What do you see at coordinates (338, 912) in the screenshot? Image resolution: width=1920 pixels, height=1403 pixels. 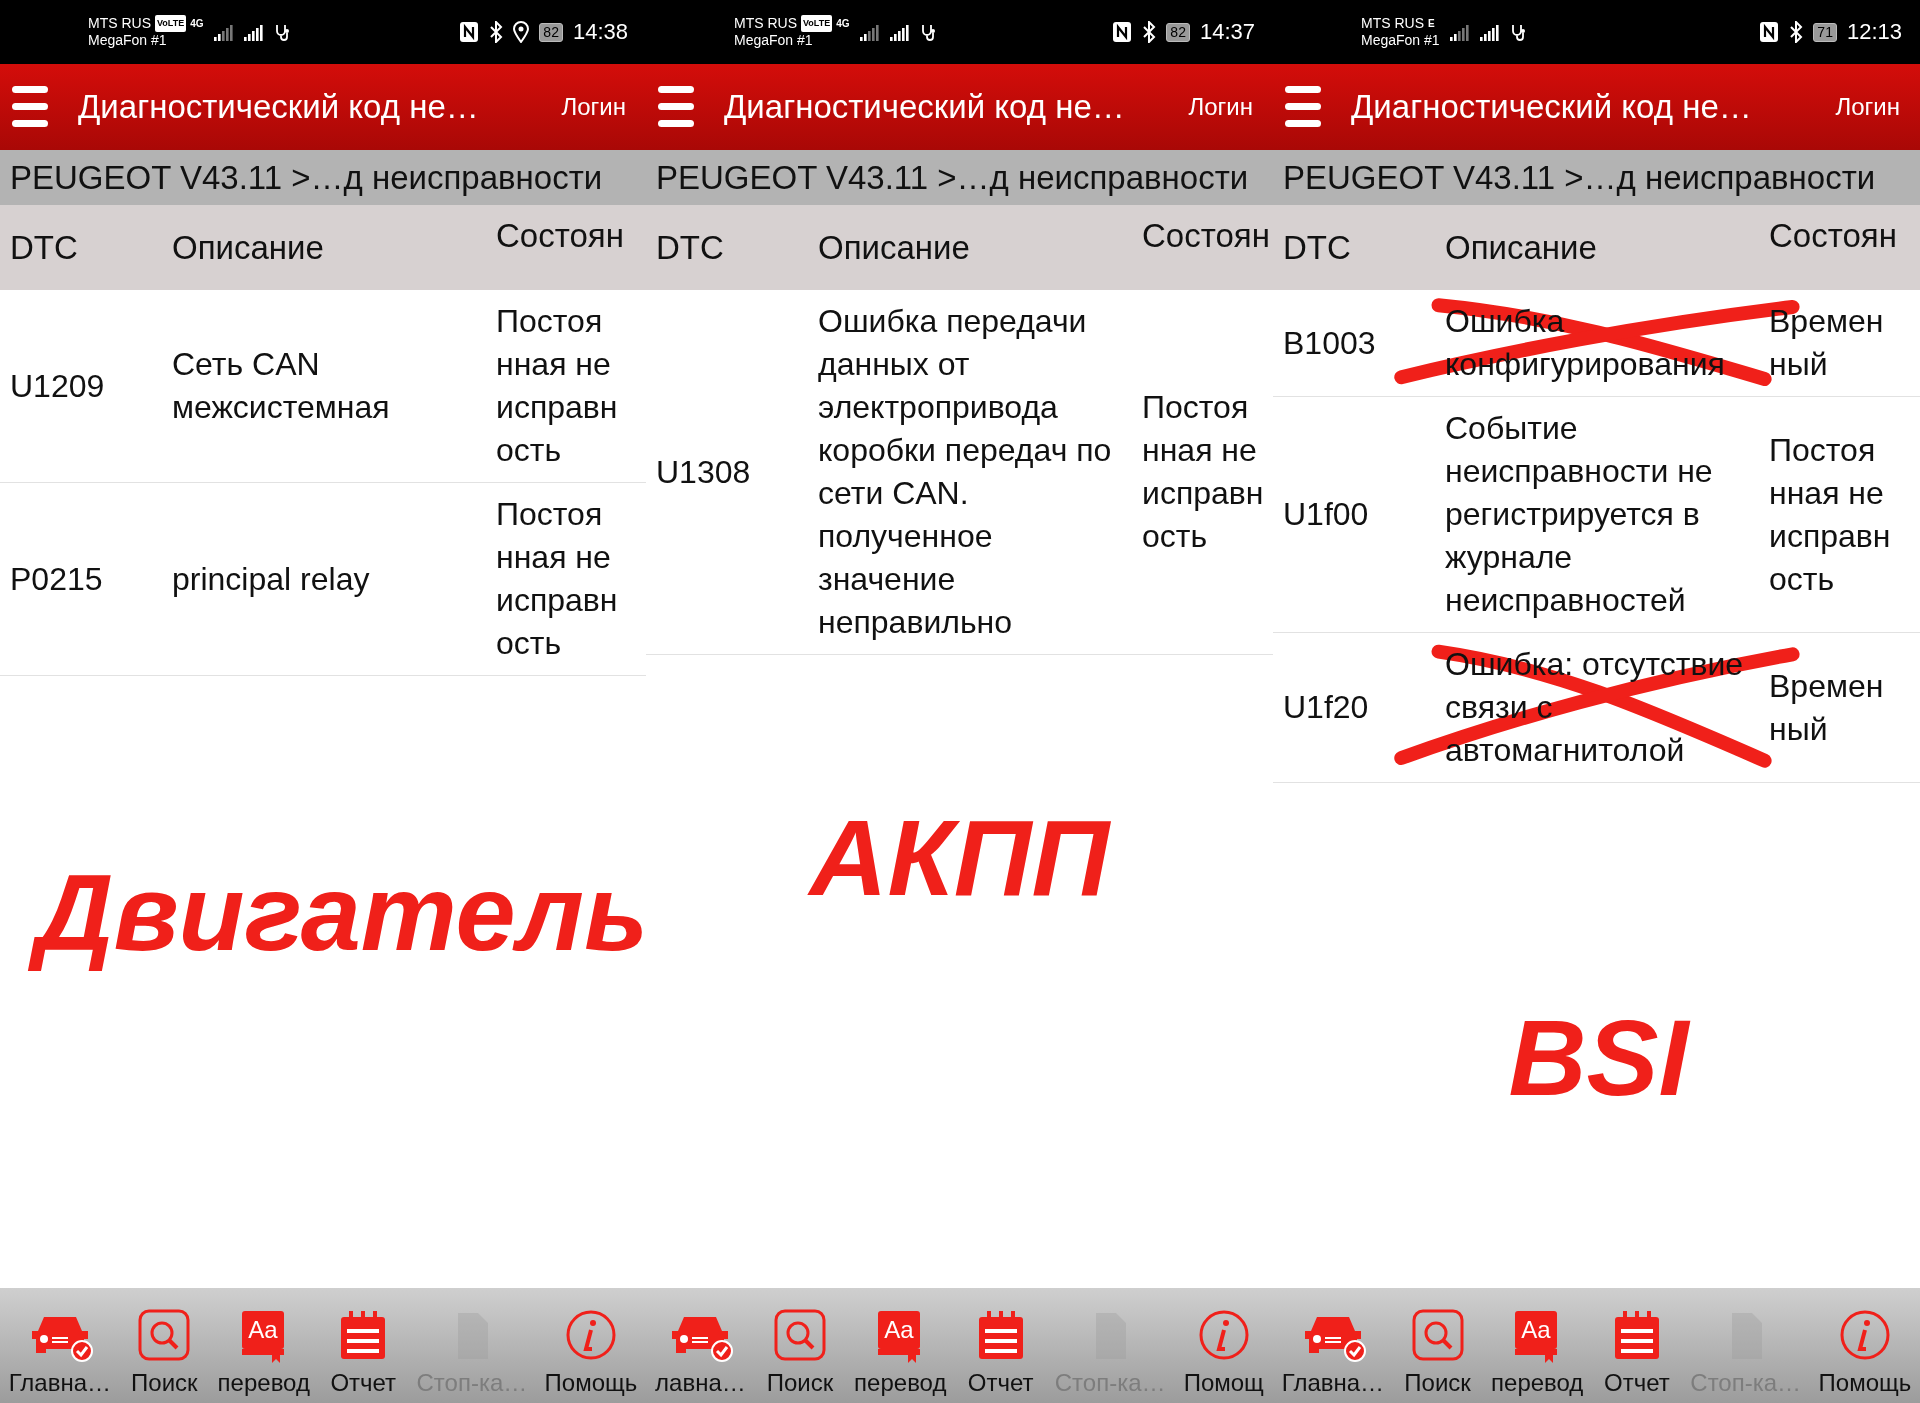 I see `handwritten-label: Двигатель` at bounding box center [338, 912].